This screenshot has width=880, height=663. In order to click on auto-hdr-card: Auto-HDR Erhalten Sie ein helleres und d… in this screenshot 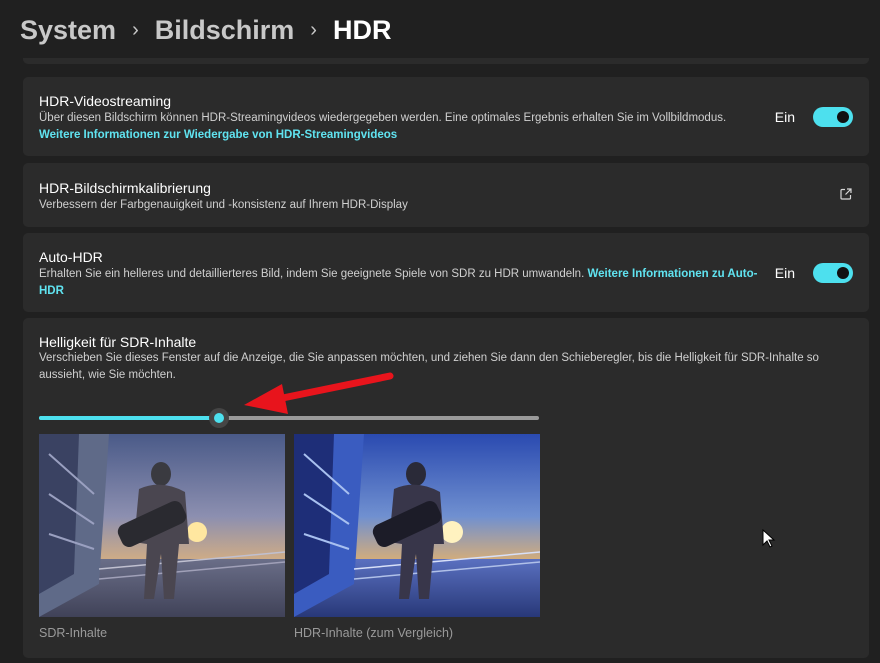, I will do `click(446, 272)`.